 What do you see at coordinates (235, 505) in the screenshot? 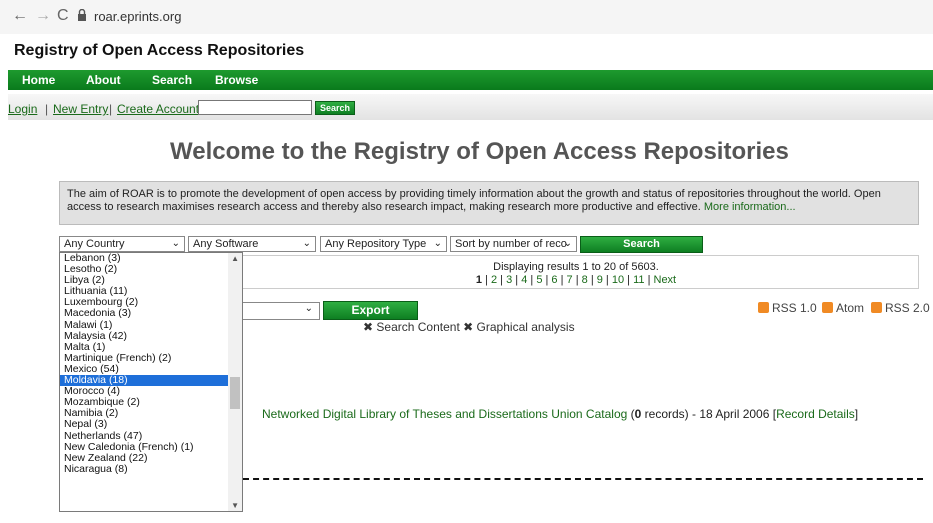
I see `scroll-down-icon: ▼` at bounding box center [235, 505].